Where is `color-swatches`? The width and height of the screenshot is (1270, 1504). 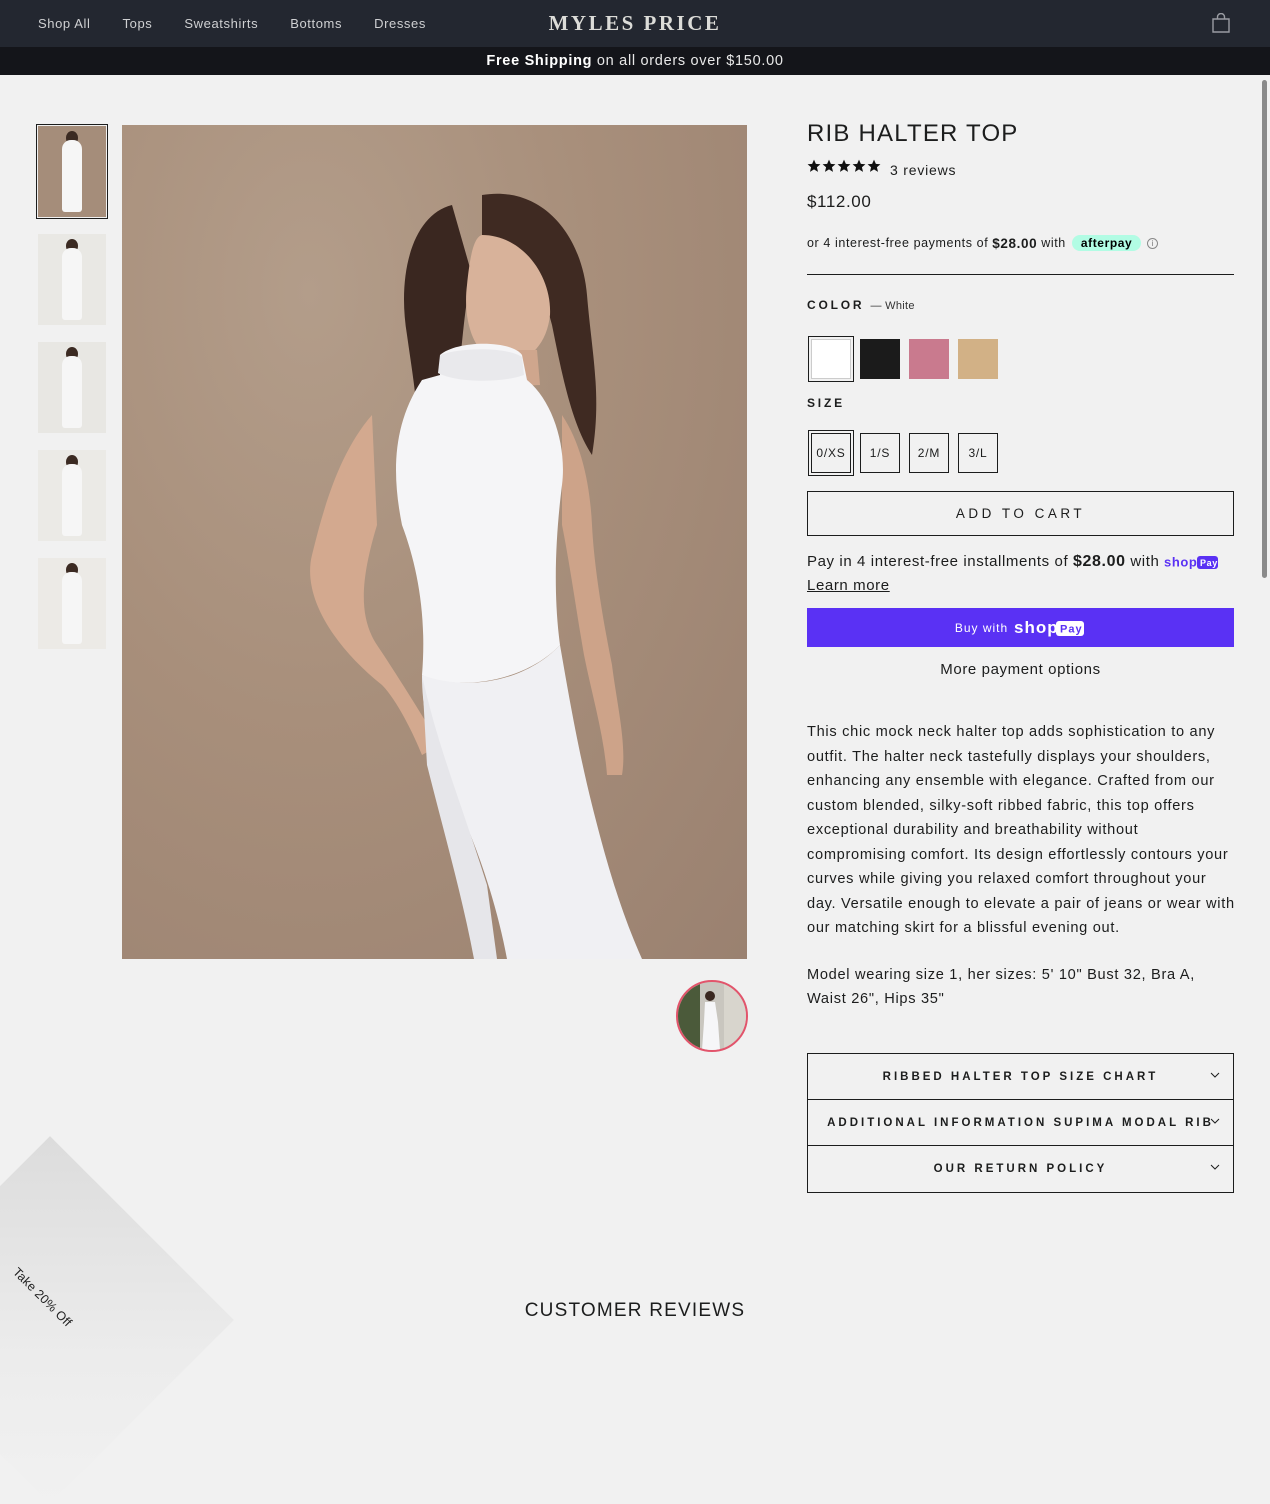
color-swatches is located at coordinates (903, 359).